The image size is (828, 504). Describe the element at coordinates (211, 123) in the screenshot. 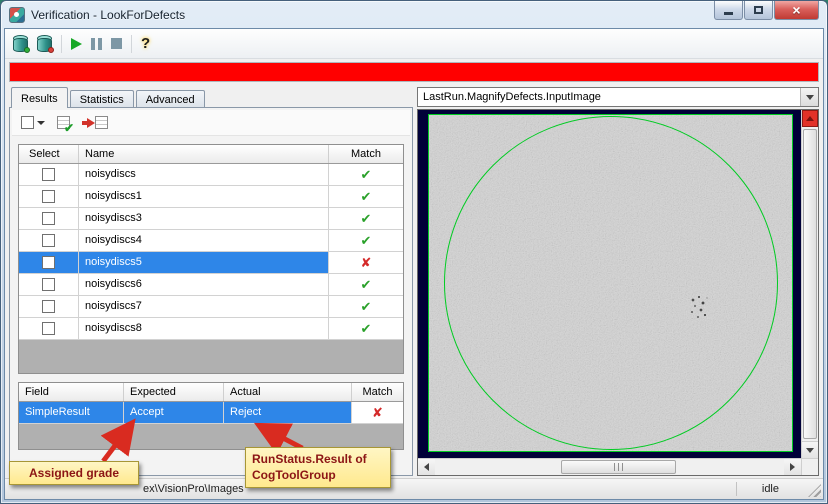

I see `results-toolstrip: ✔` at that location.